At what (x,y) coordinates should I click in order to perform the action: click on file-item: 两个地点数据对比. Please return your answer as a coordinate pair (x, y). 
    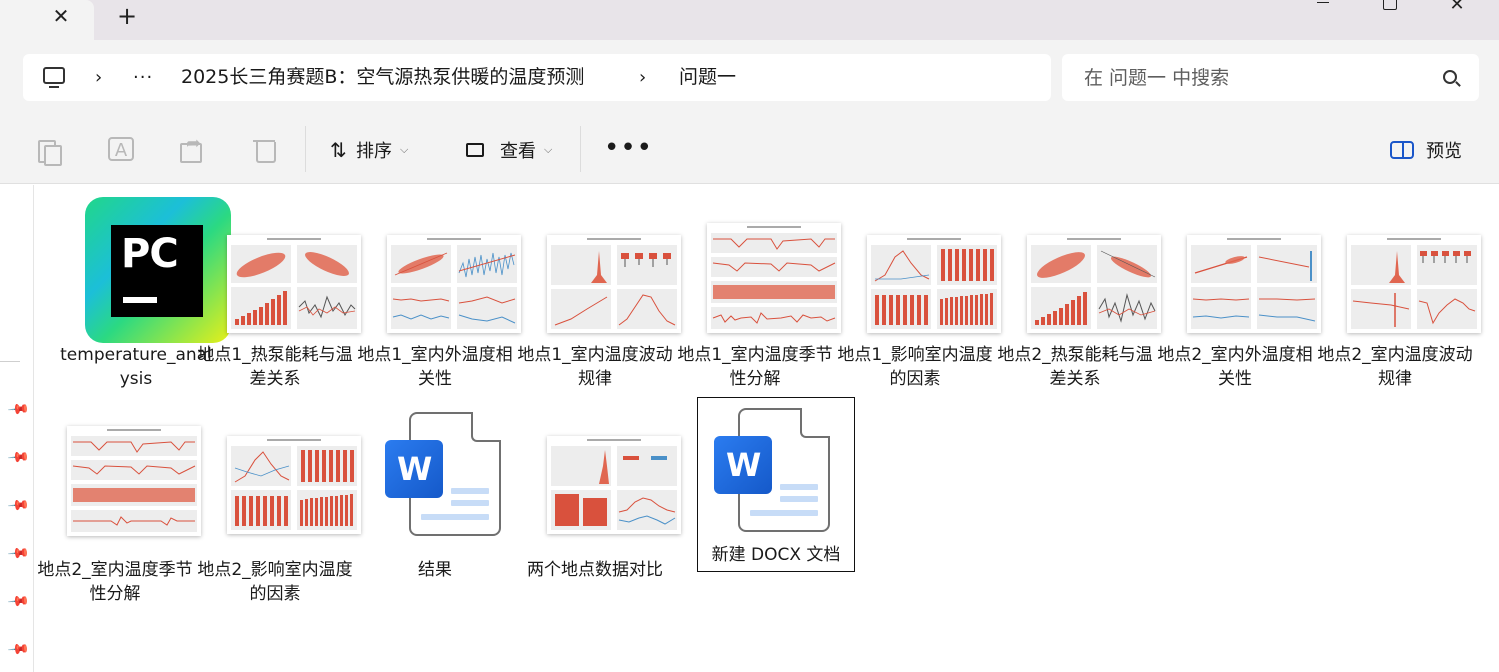
    Looking at the image, I should click on (598, 495).